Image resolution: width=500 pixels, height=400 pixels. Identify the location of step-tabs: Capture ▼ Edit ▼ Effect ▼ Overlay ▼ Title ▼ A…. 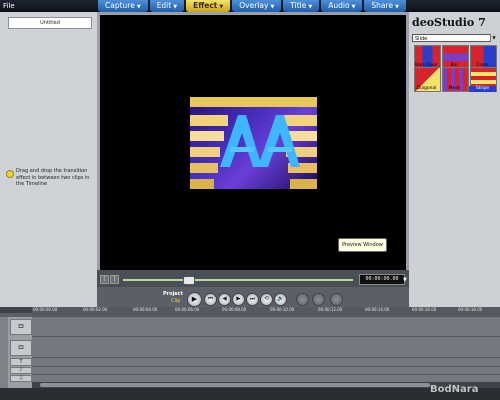
(253, 6).